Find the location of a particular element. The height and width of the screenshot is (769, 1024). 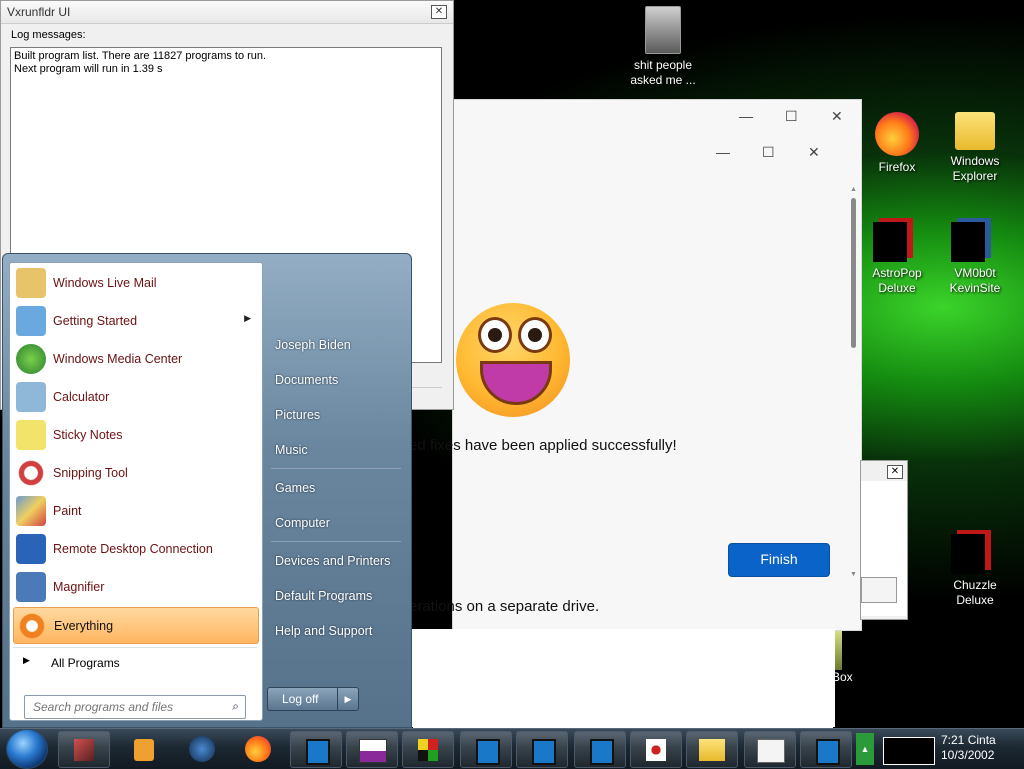

desktop-icon-chuzzle: Chuzzle Deluxe is located at coordinates (975, 571).